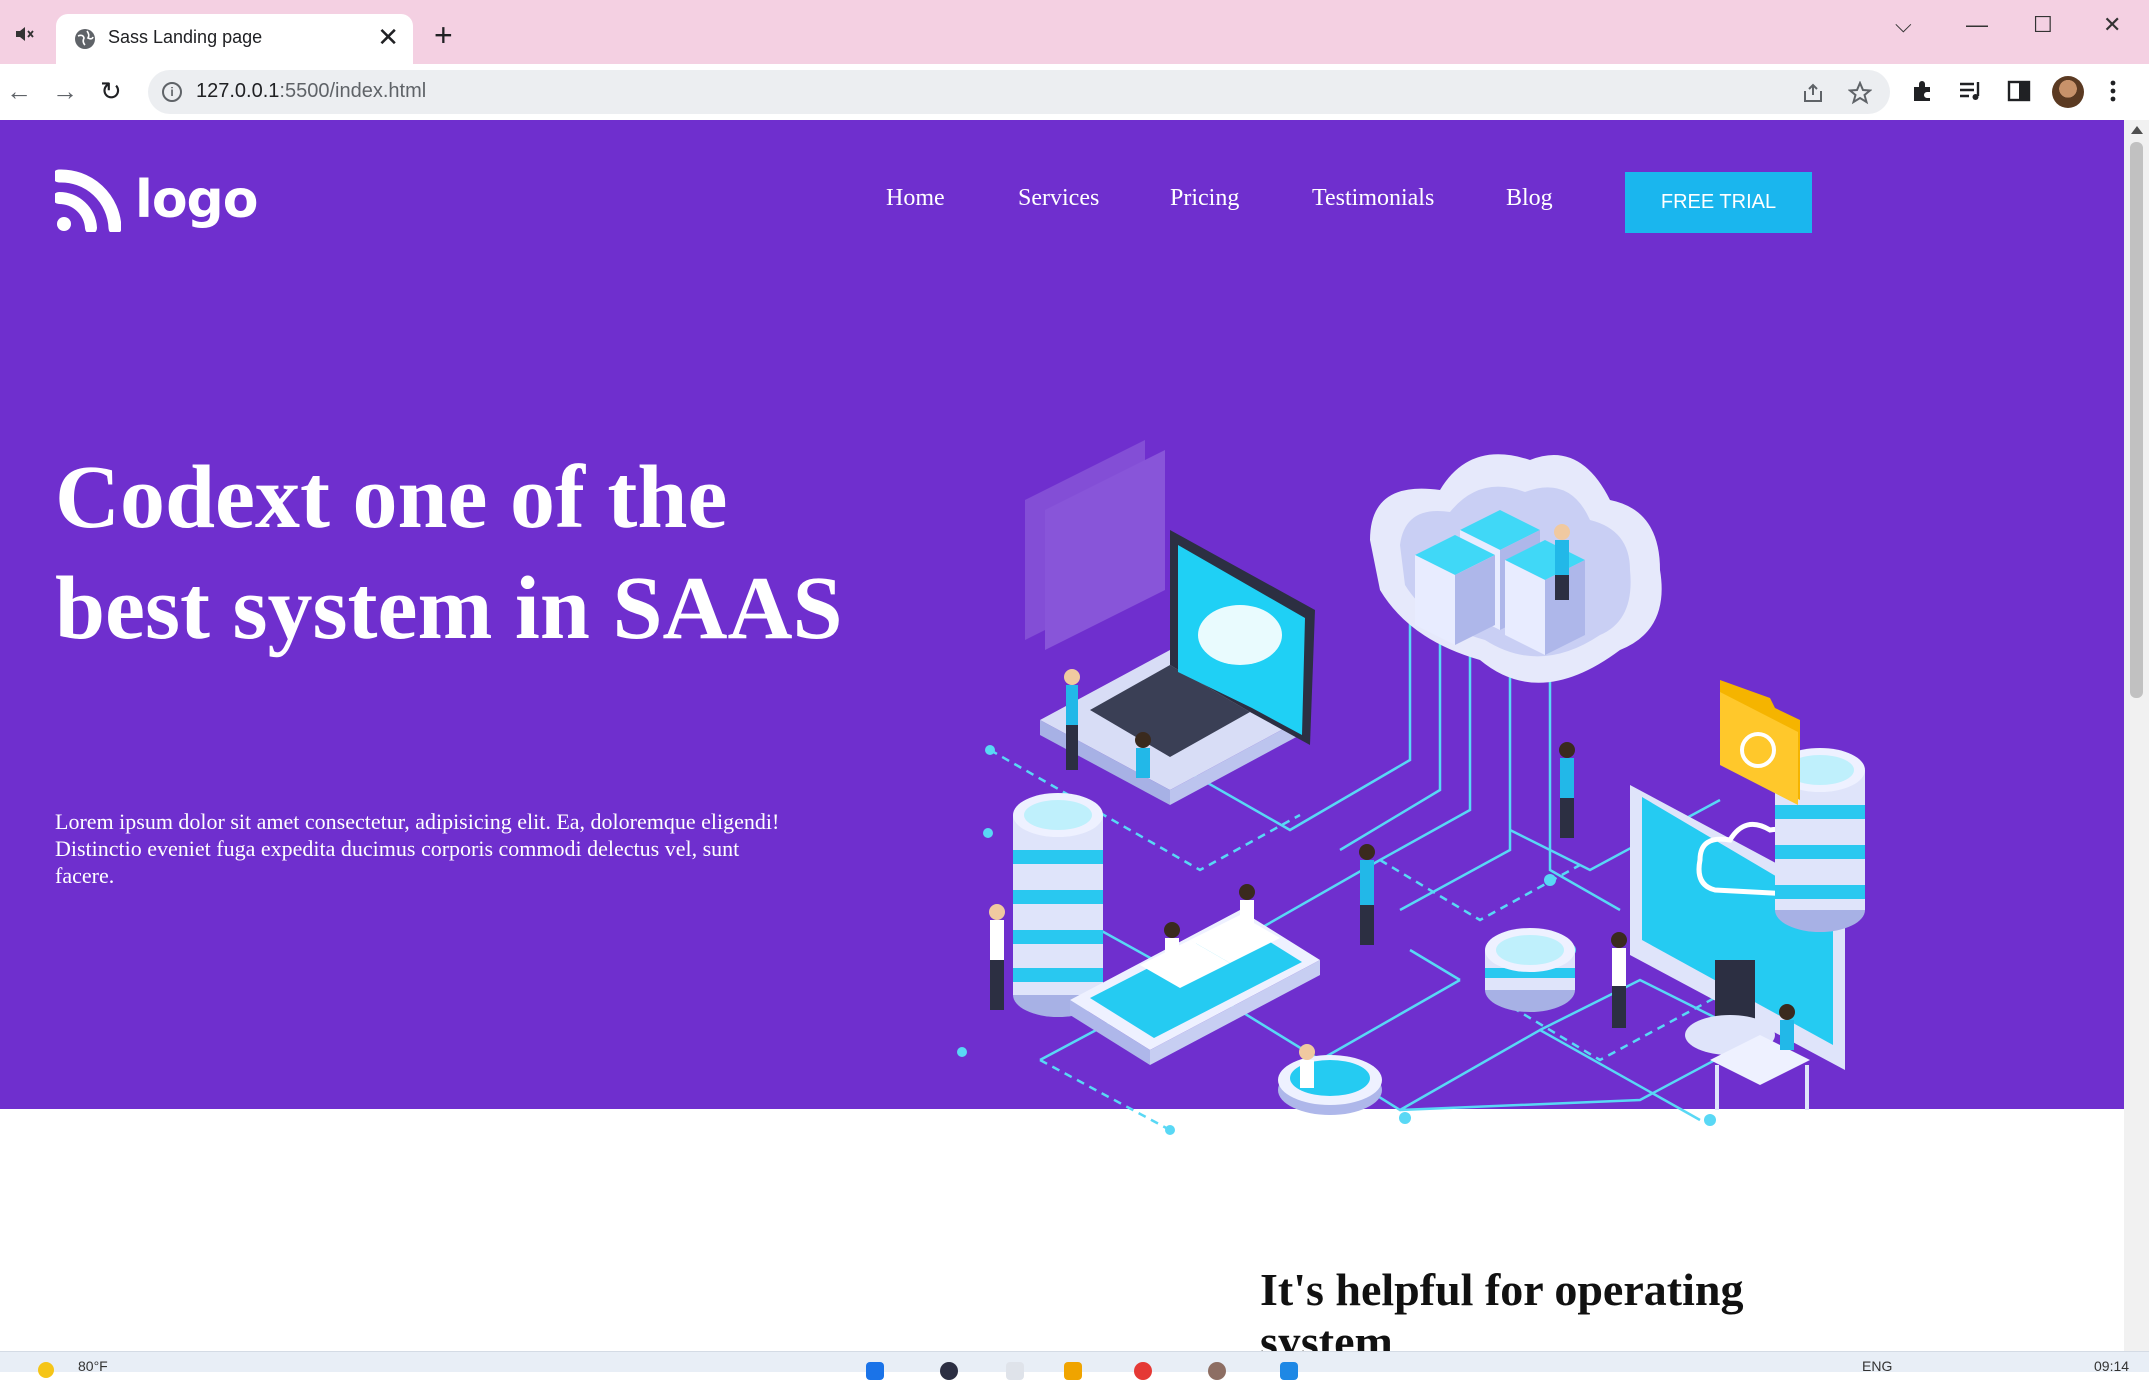 The height and width of the screenshot is (1380, 2149). What do you see at coordinates (1718, 202) in the screenshot?
I see `free-trial-button: FREE TRIAL` at bounding box center [1718, 202].